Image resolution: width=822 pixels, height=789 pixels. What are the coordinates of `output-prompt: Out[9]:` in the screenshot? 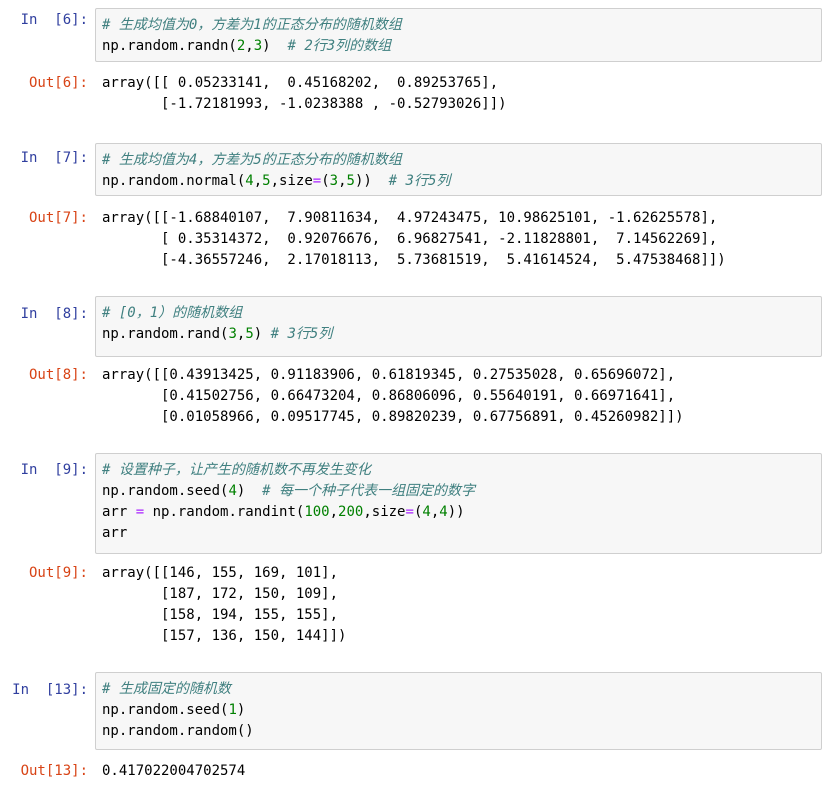 It's located at (58, 573).